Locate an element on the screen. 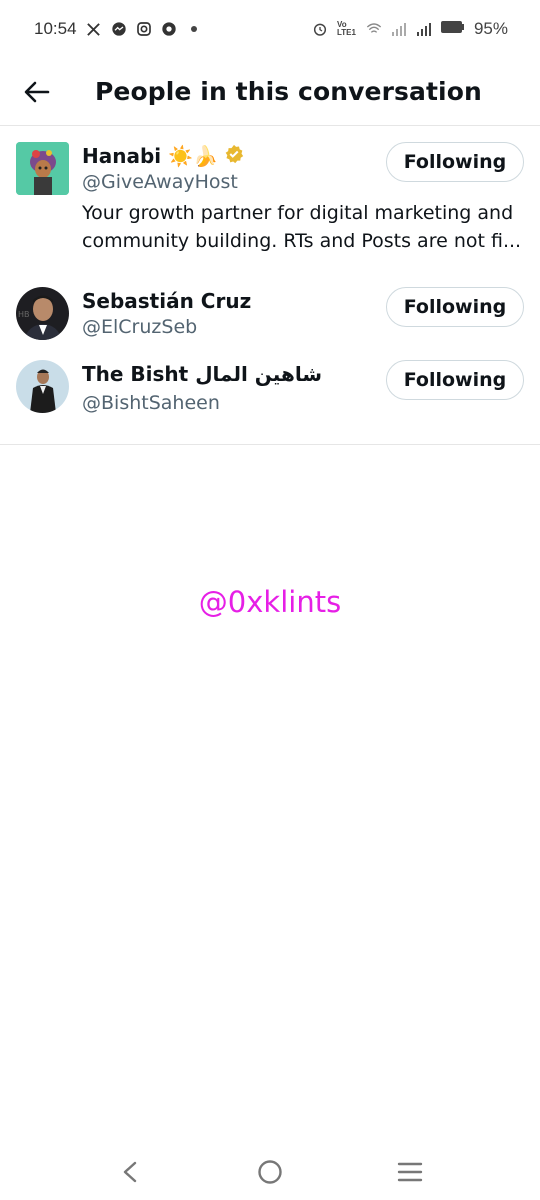 The height and width of the screenshot is (1200, 540). verified-badge-icon is located at coordinates (234, 156).